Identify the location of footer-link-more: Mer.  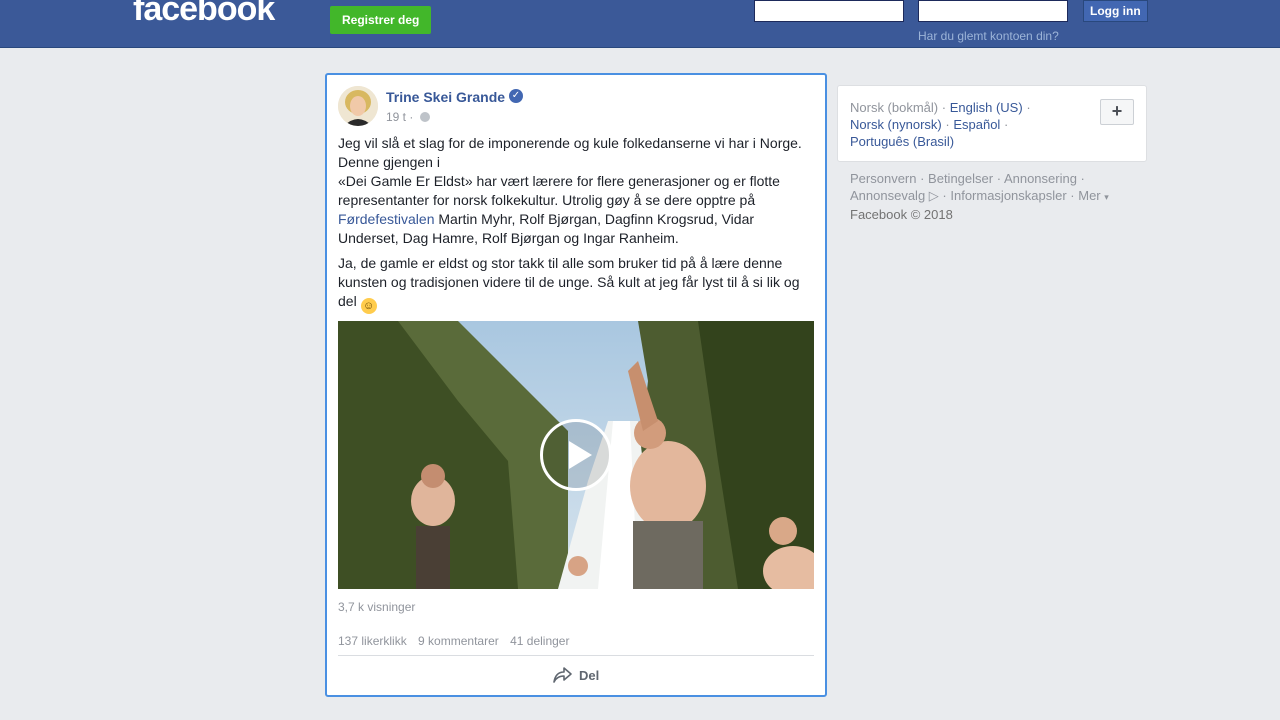
(1089, 195).